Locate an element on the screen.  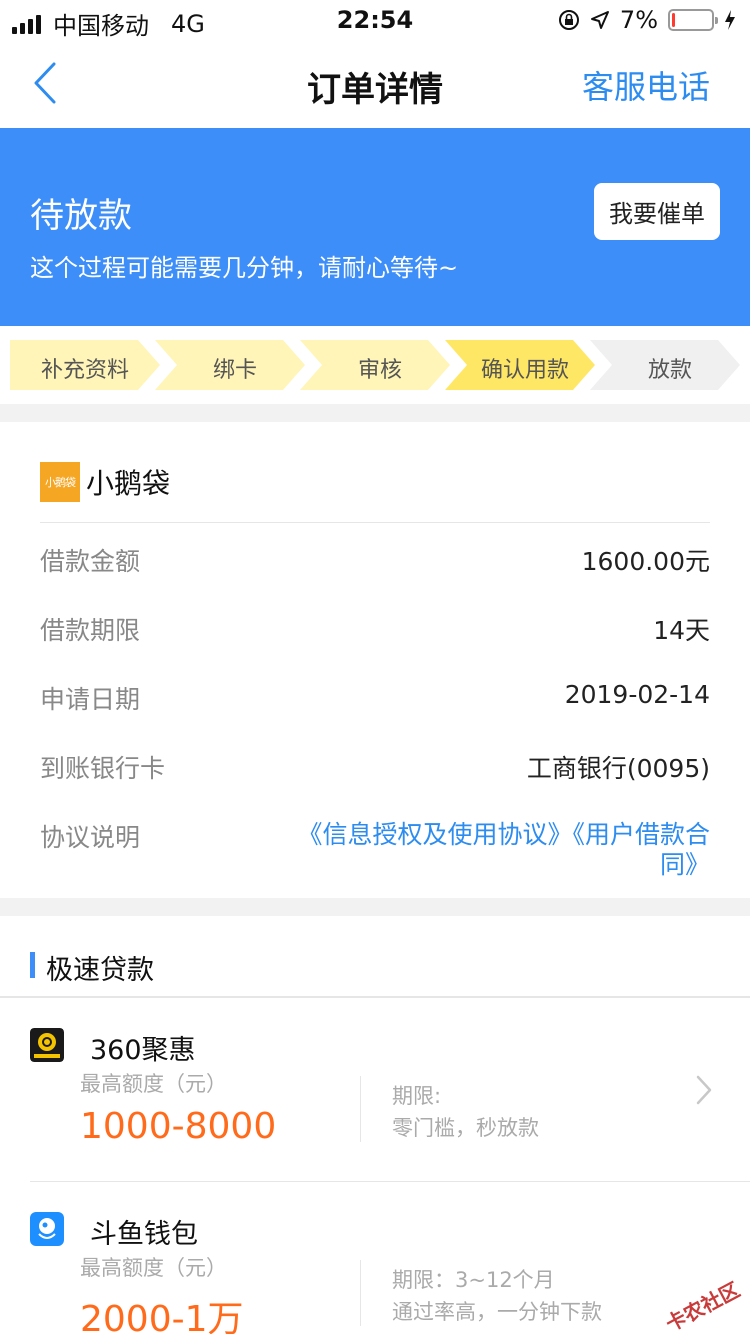
progress-steps: 补充资料 绑卡 审核 确认用款 放款 is located at coordinates (375, 365).